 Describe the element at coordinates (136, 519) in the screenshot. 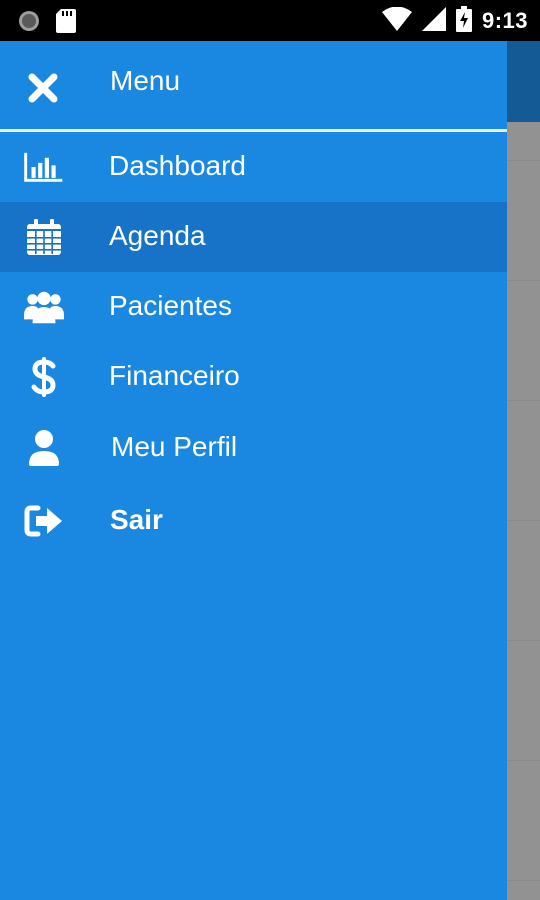

I see `menu-item-label: Sair` at that location.